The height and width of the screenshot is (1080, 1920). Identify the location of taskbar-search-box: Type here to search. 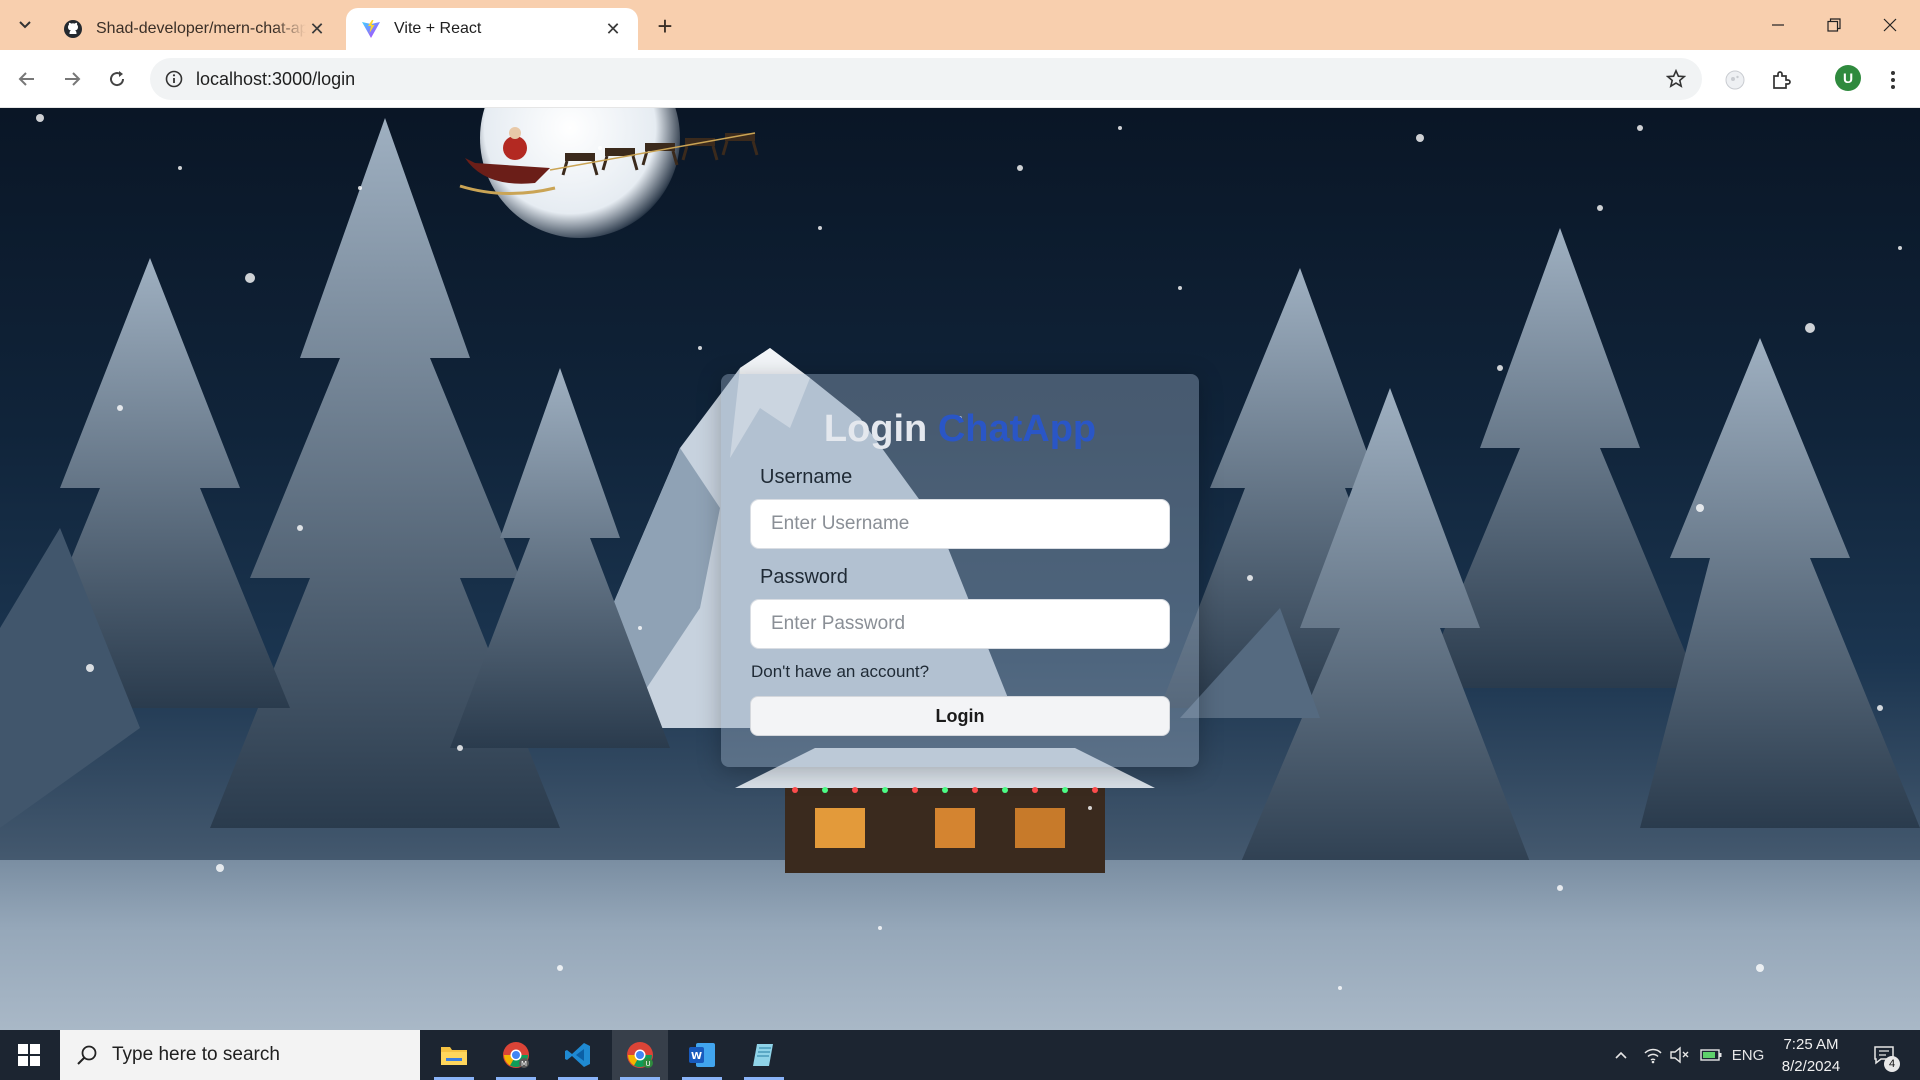
(240, 1055).